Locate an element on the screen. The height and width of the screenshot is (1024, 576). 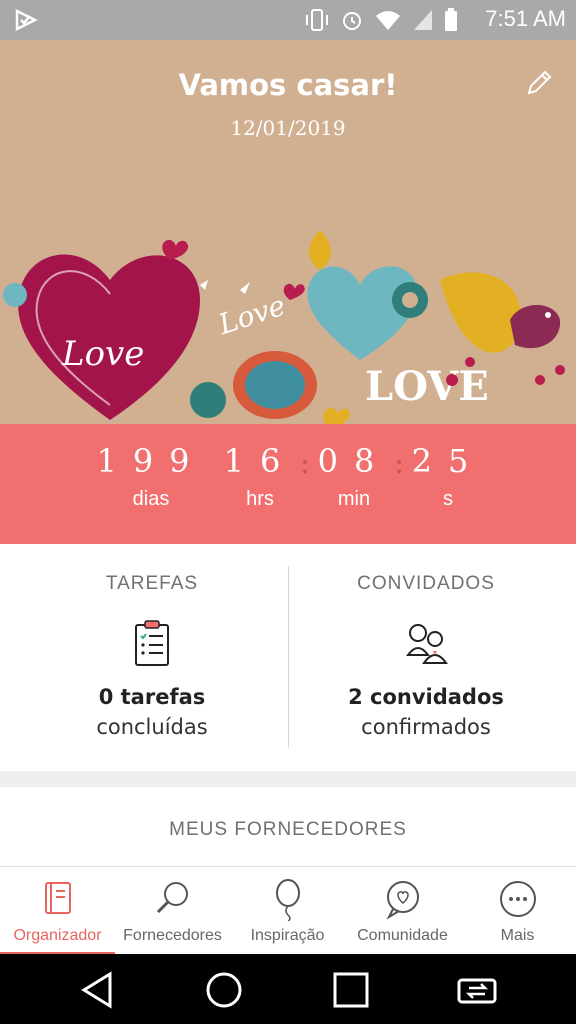
tab-organizador: Organizador is located at coordinates (57, 911).